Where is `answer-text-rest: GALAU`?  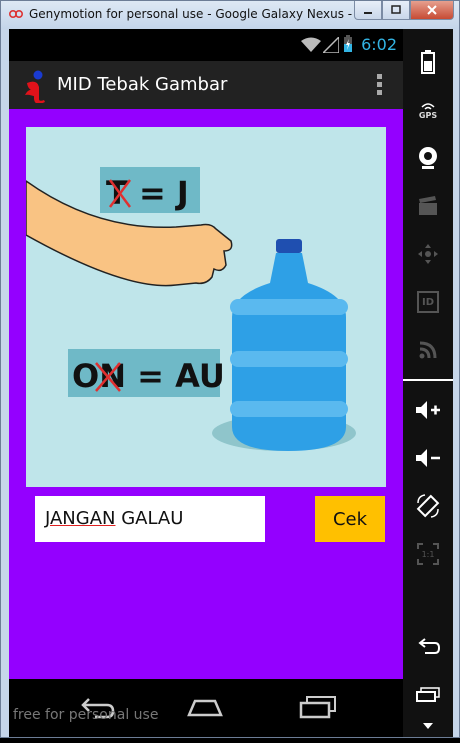
answer-text-rest: GALAU is located at coordinates (149, 518).